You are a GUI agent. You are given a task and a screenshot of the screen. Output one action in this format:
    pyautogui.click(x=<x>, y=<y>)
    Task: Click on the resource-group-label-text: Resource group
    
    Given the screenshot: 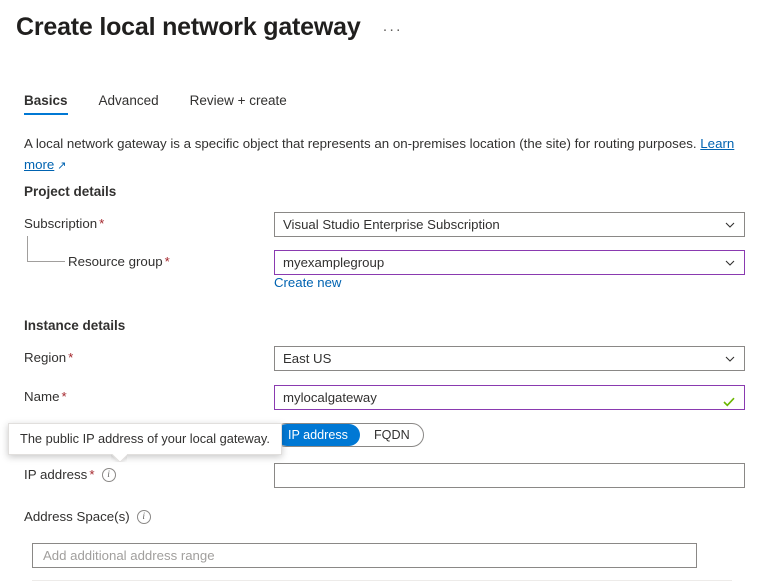 What is the action you would take?
    pyautogui.click(x=115, y=261)
    